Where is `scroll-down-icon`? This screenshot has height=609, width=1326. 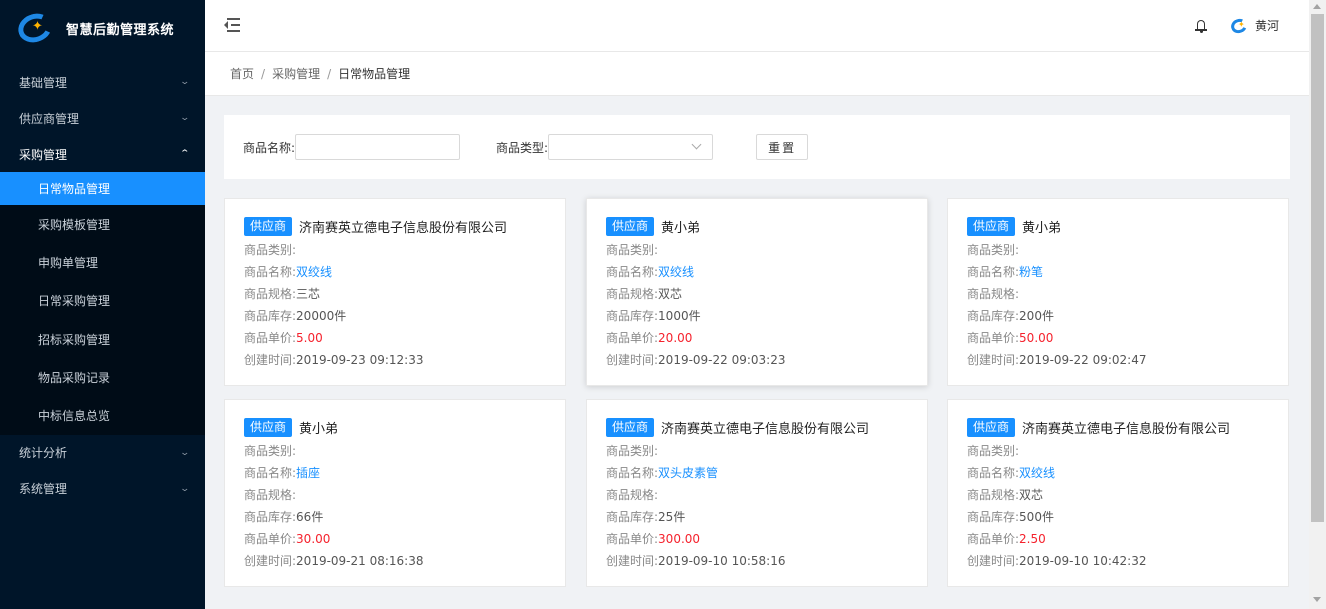
scroll-down-icon is located at coordinates (1317, 599).